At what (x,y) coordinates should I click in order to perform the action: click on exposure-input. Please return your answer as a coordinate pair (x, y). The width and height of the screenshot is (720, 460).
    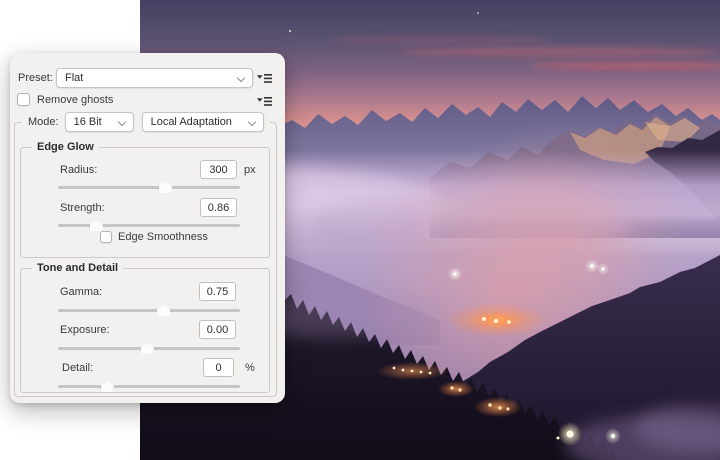
    Looking at the image, I should click on (217, 329).